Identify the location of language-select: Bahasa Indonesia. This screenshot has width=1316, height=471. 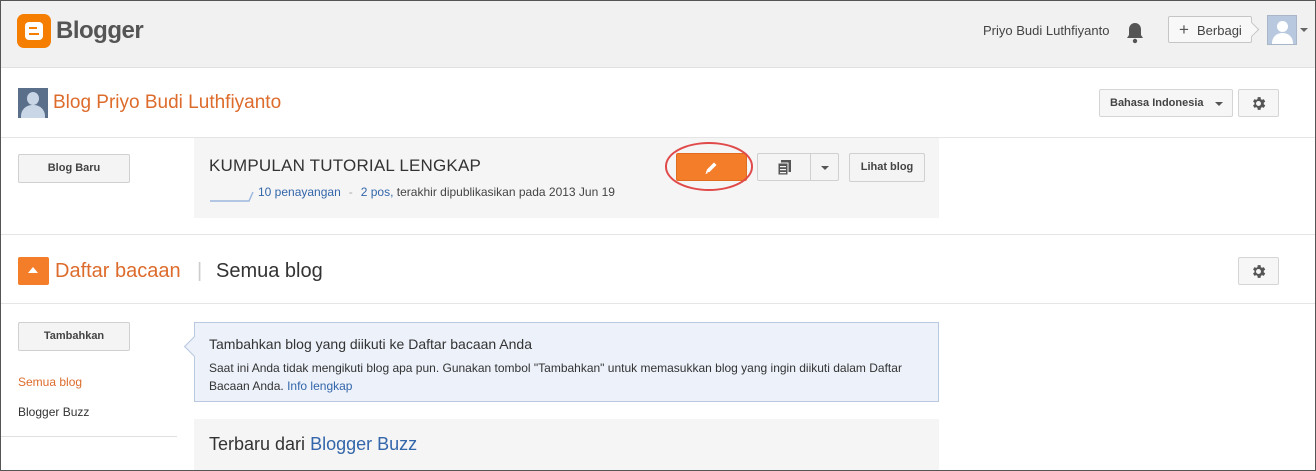
(1166, 103).